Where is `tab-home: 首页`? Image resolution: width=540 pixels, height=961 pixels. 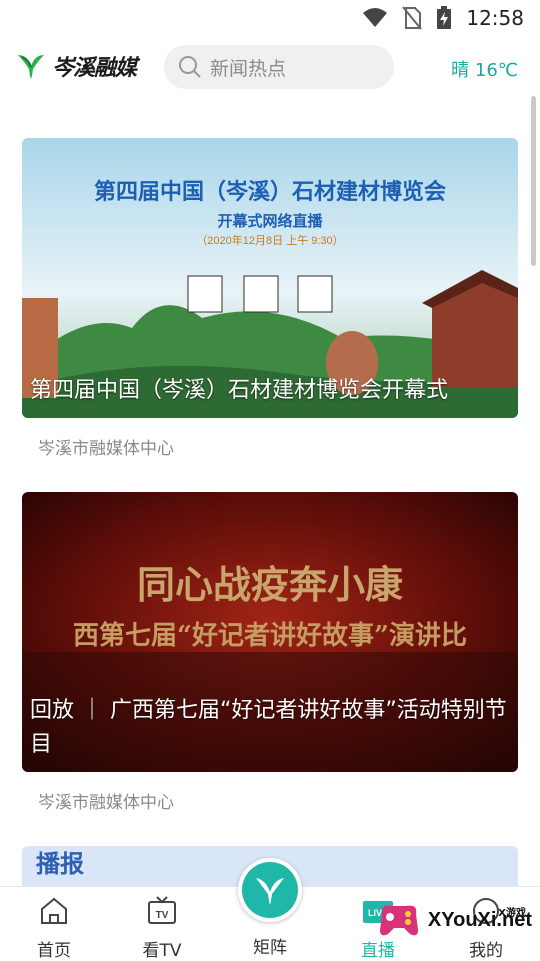
tab-home: 首页 is located at coordinates (54, 928).